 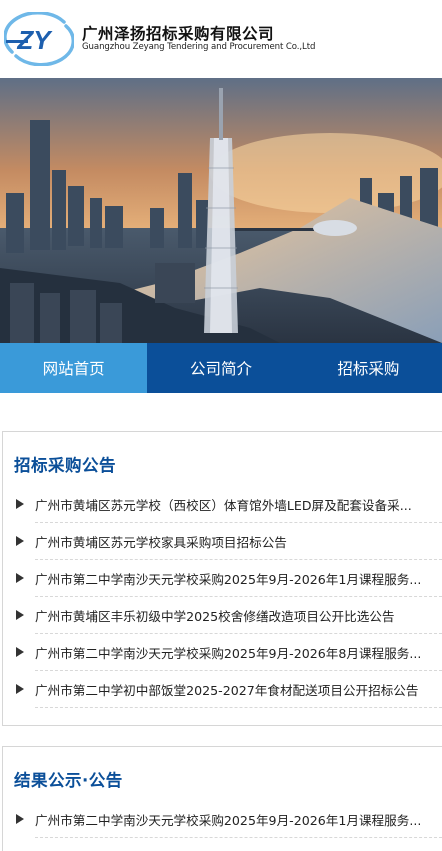 I want to click on section-title: 招标采购公告, so click(x=65, y=464).